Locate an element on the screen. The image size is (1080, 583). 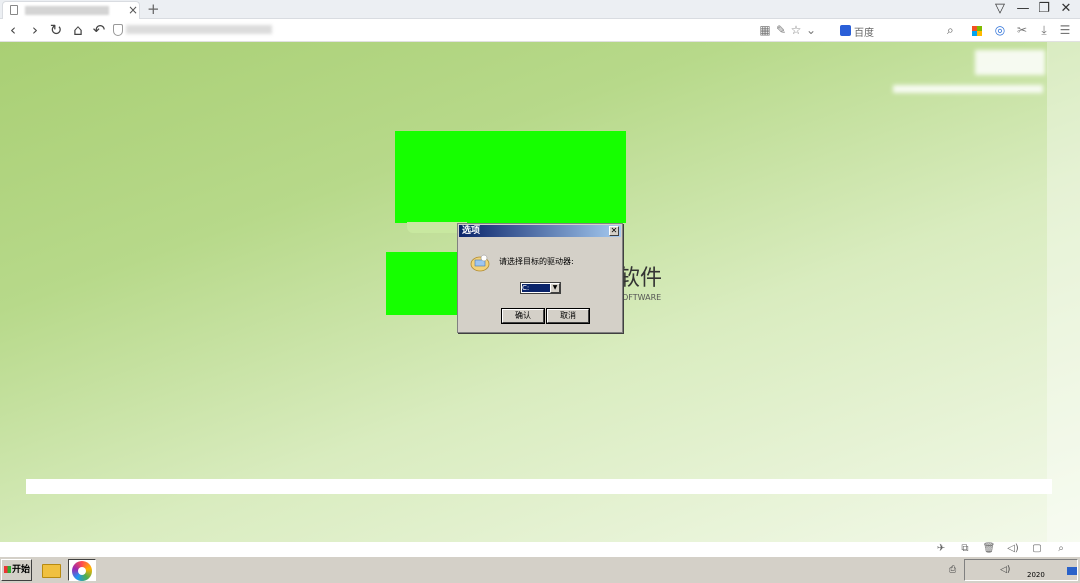
taskbar: 开始 ⎙ ◁) 2020 is located at coordinates (540, 569).